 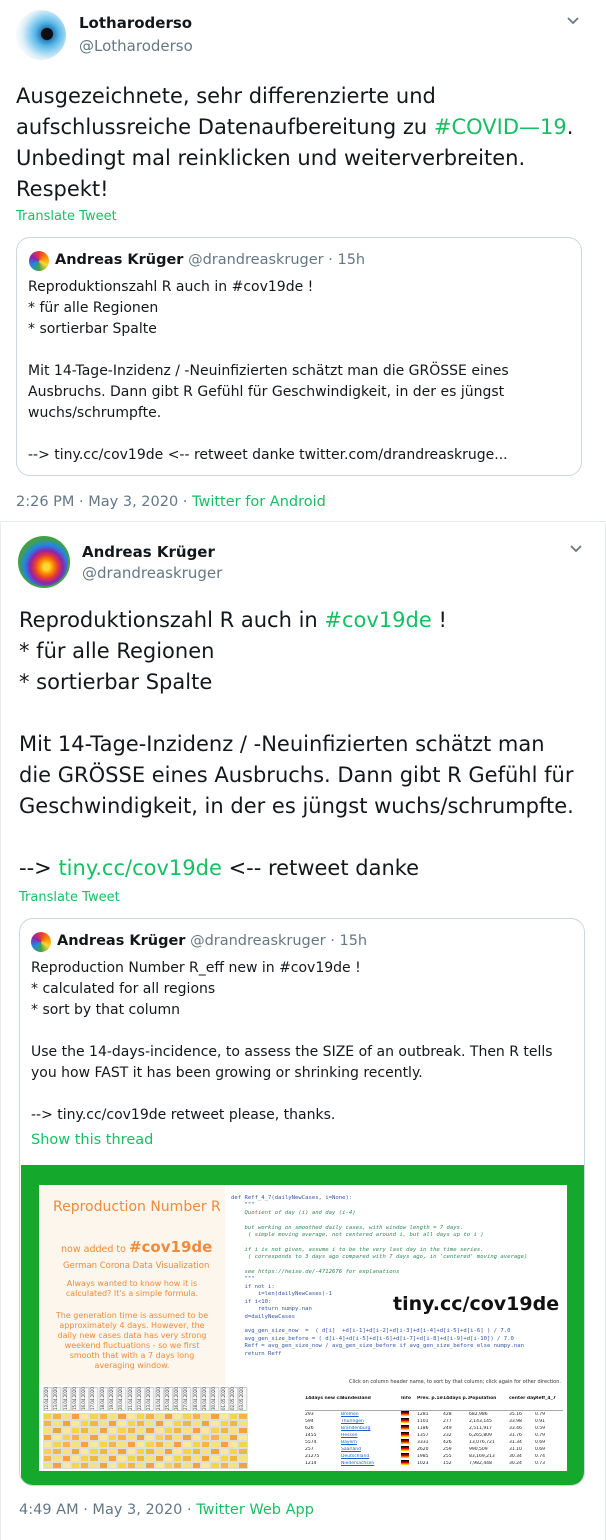 What do you see at coordinates (500, 127) in the screenshot?
I see `hashtag-link: #COVID—19` at bounding box center [500, 127].